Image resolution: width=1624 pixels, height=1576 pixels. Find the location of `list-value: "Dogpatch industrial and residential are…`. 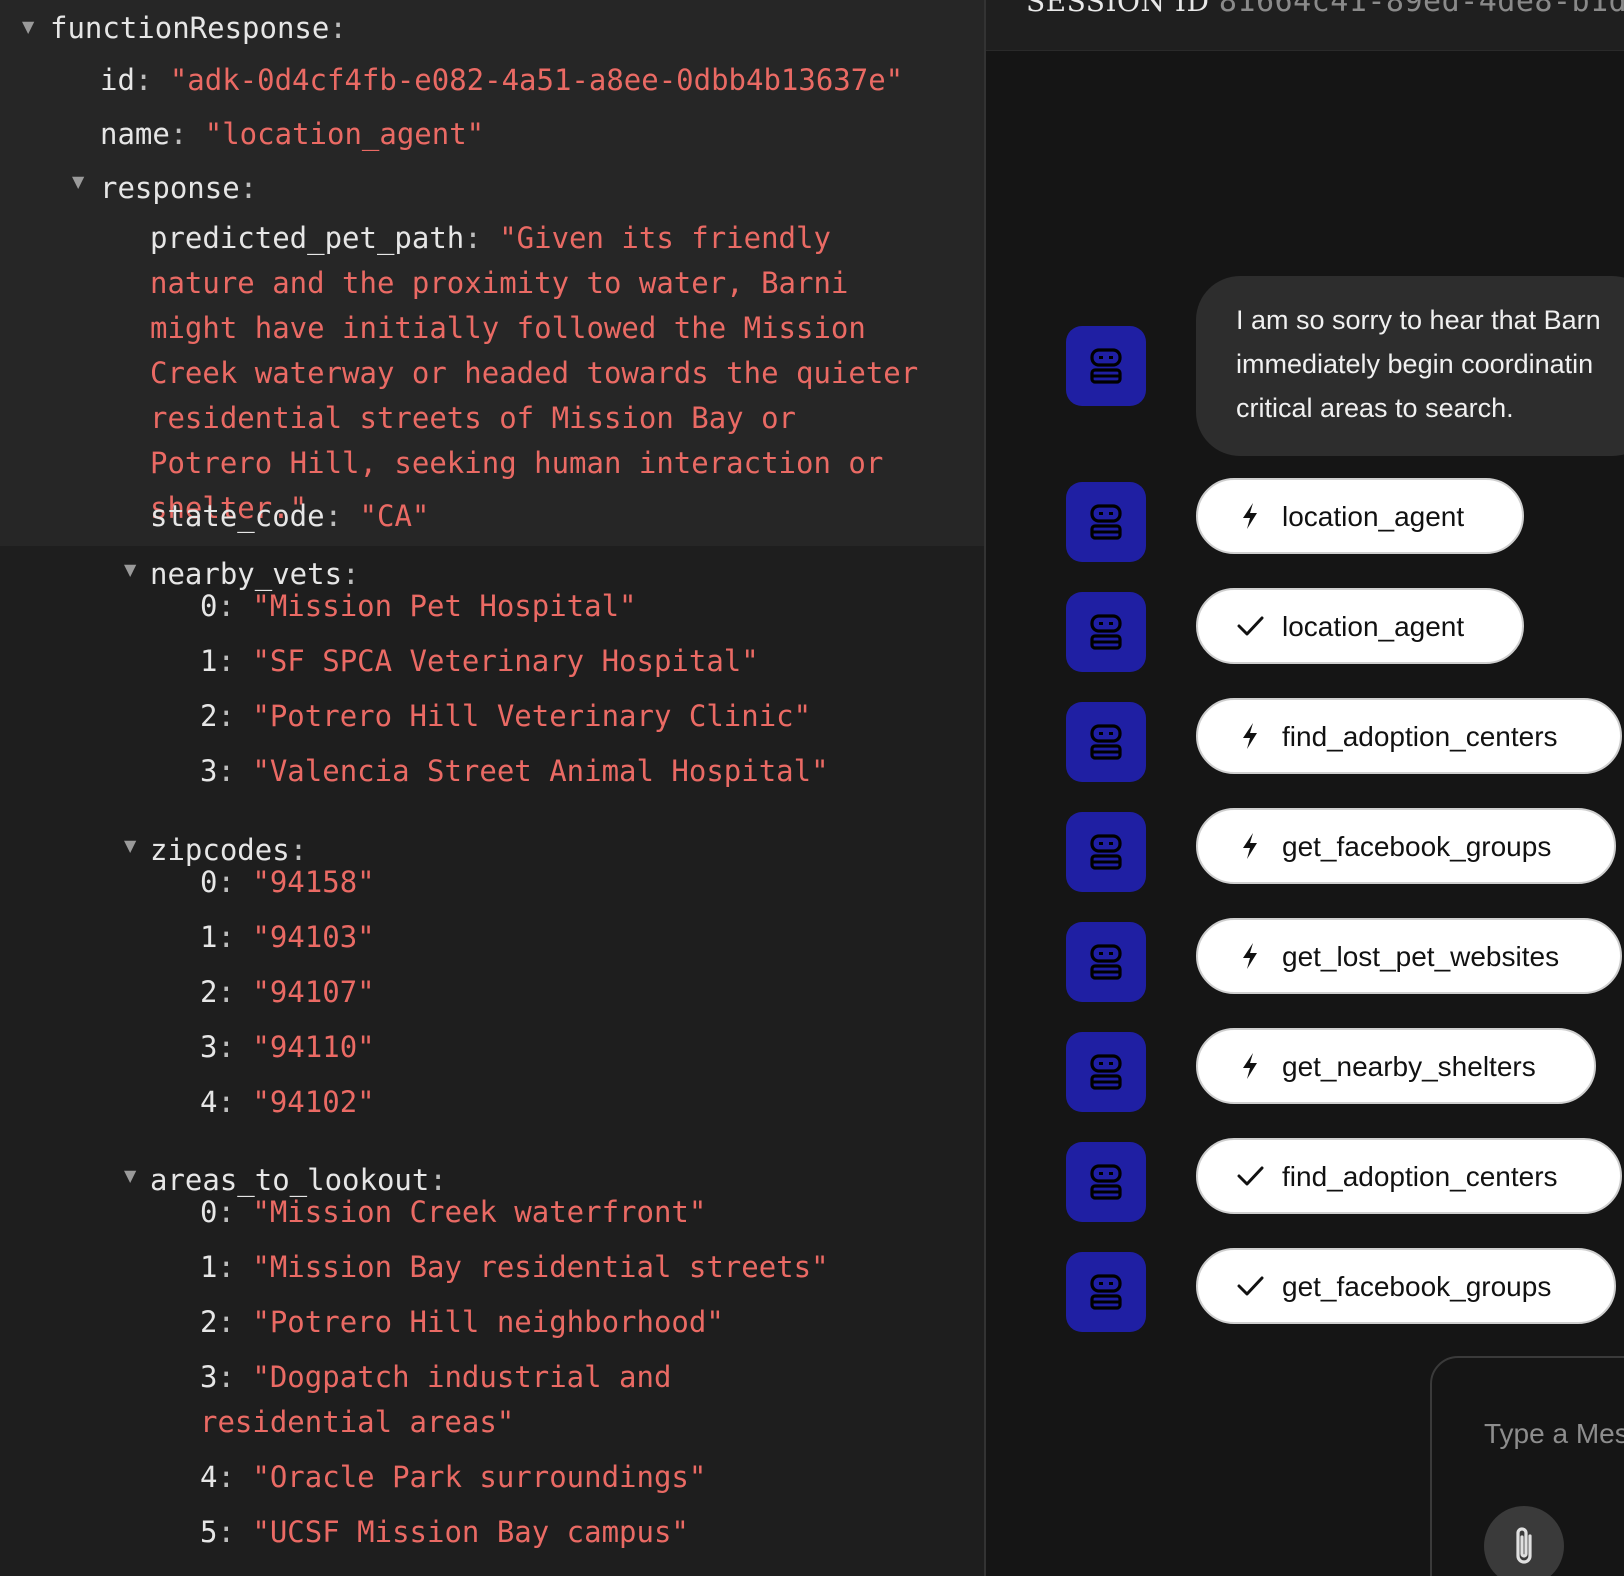

list-value: "Dogpatch industrial and residential are… is located at coordinates (436, 1399).